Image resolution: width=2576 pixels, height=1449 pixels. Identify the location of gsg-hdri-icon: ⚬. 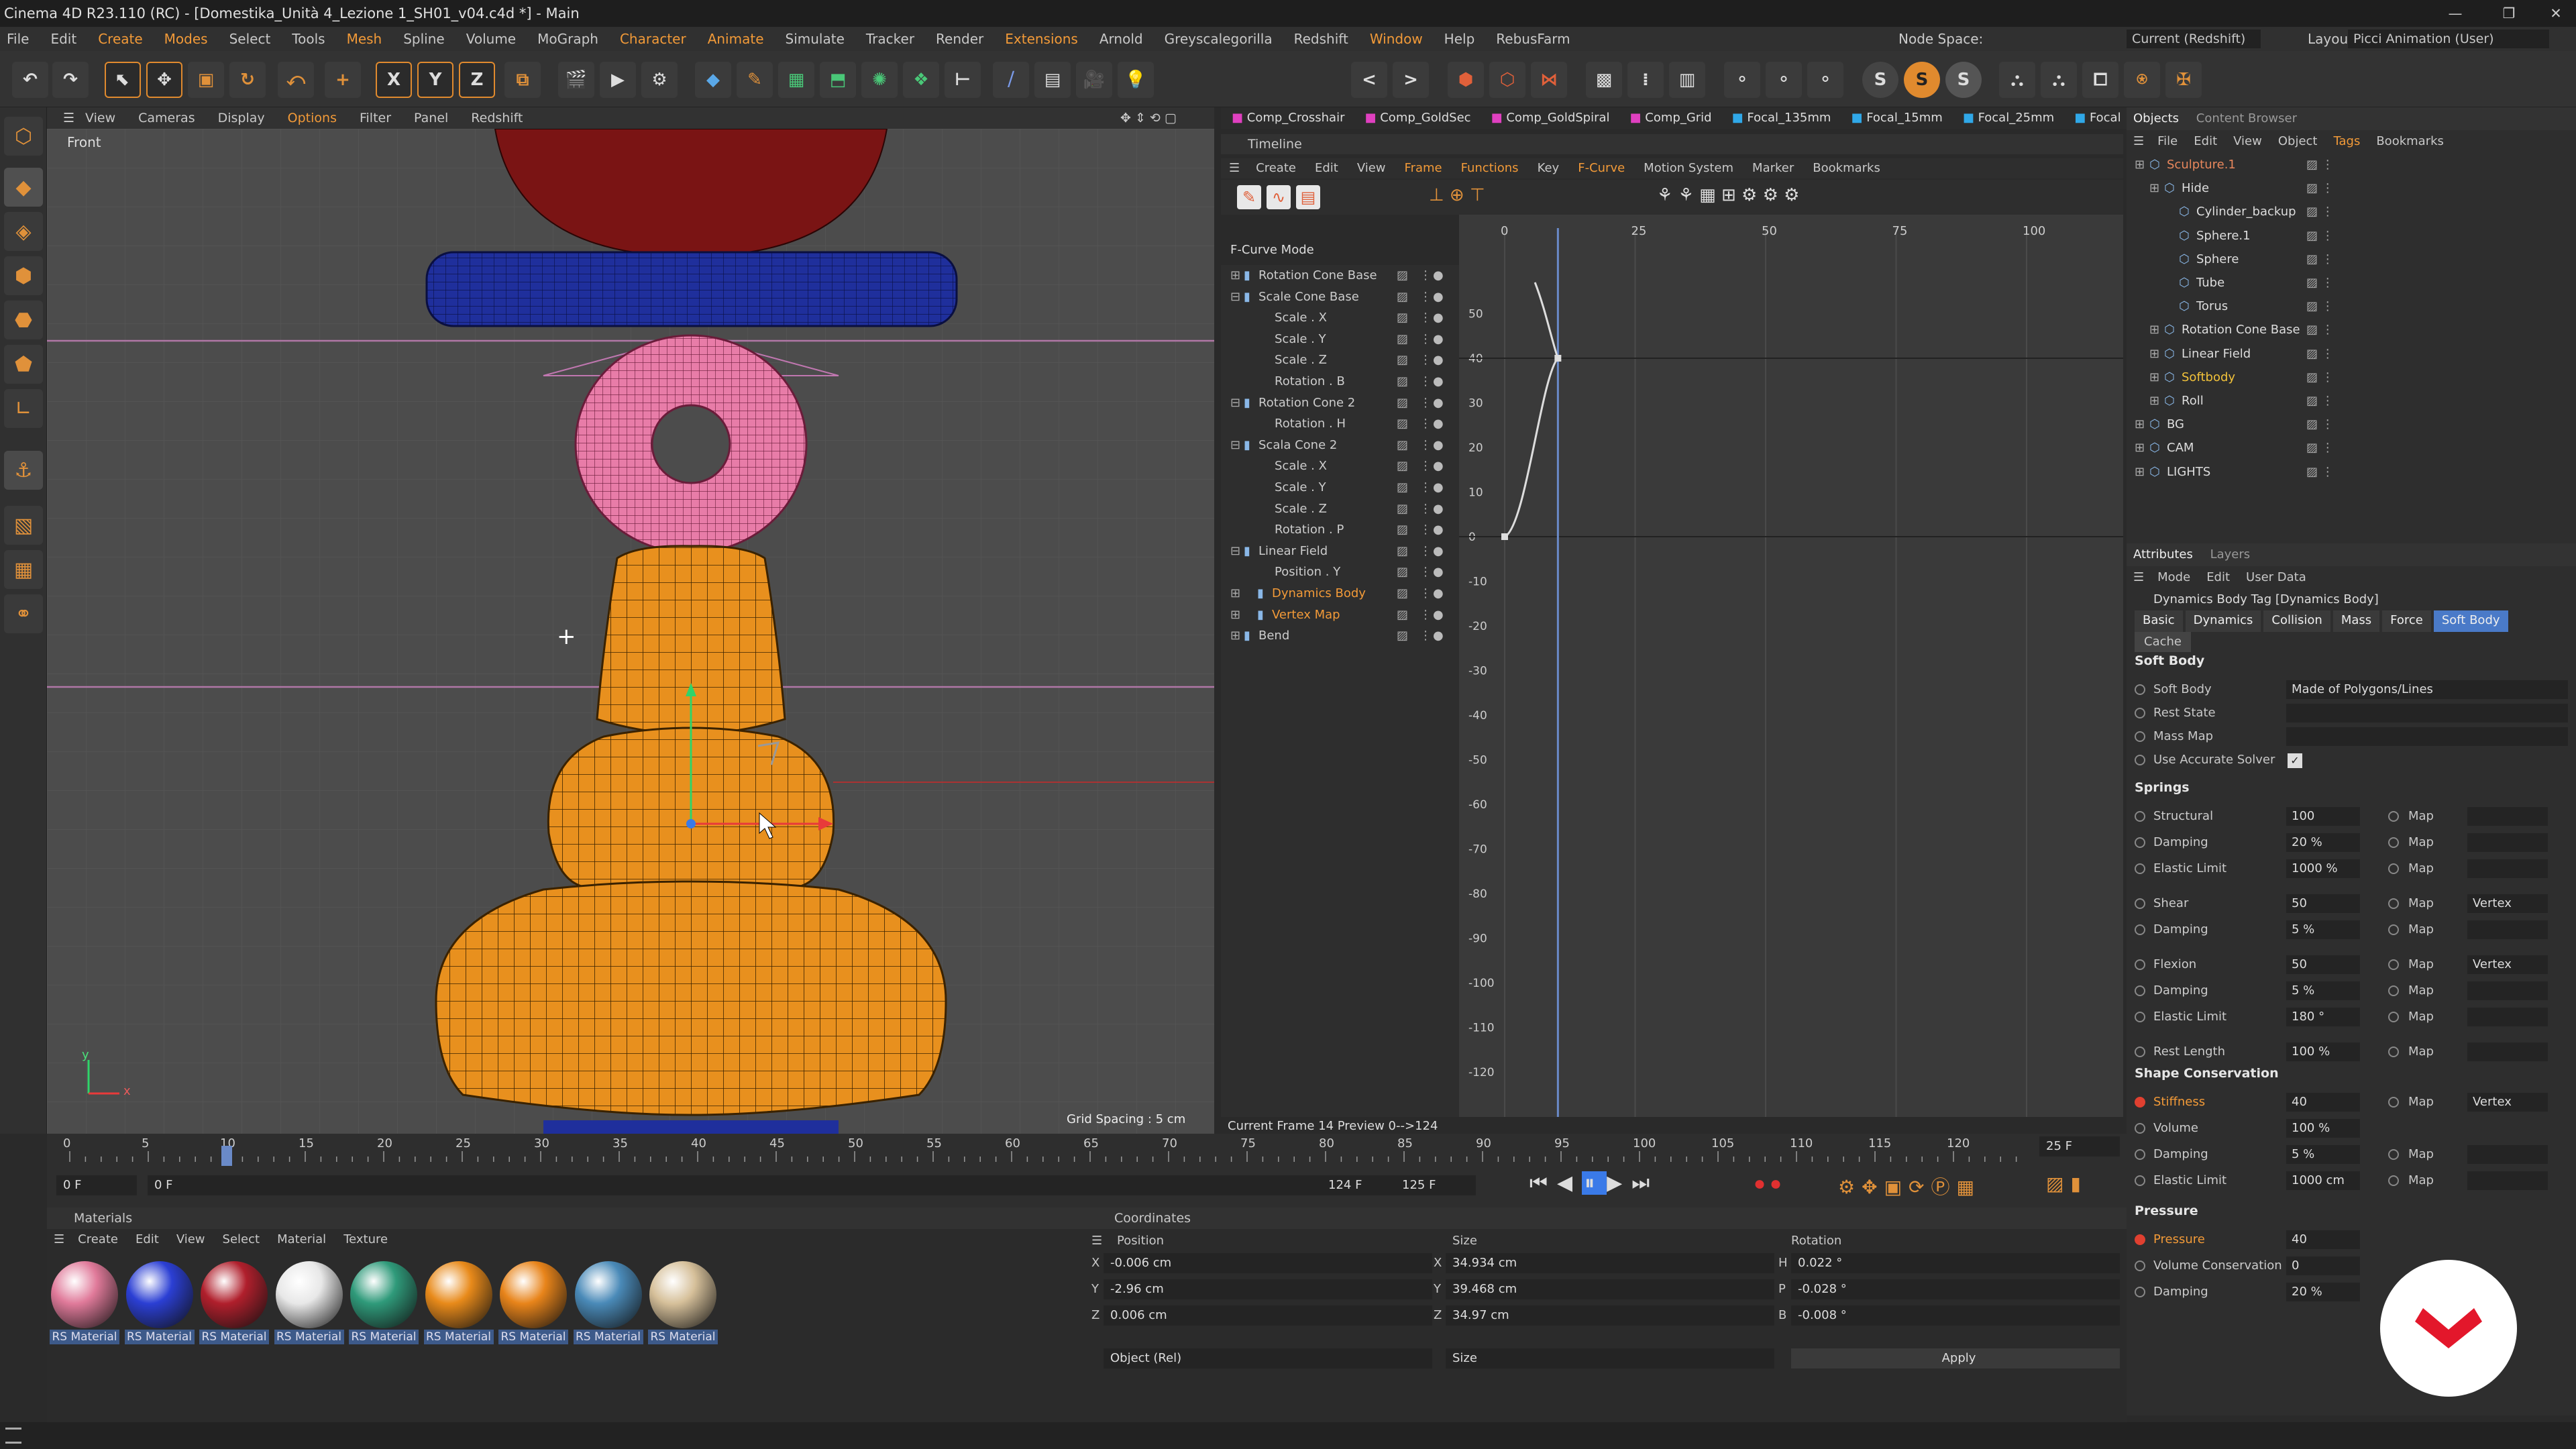
(1825, 80).